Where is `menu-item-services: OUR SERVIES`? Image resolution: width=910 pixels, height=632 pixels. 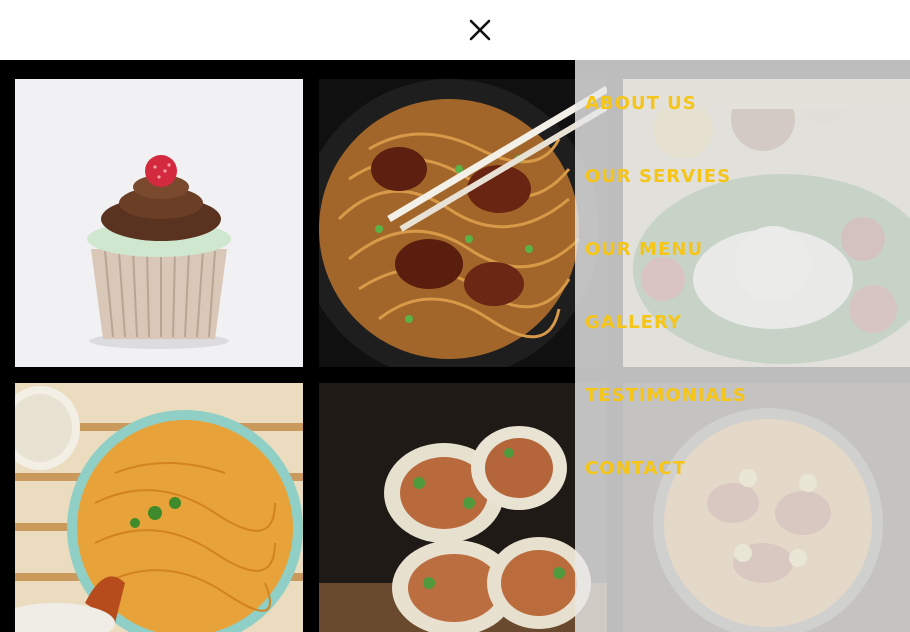
menu-item-services: OUR SERVIES is located at coordinates (666, 203).